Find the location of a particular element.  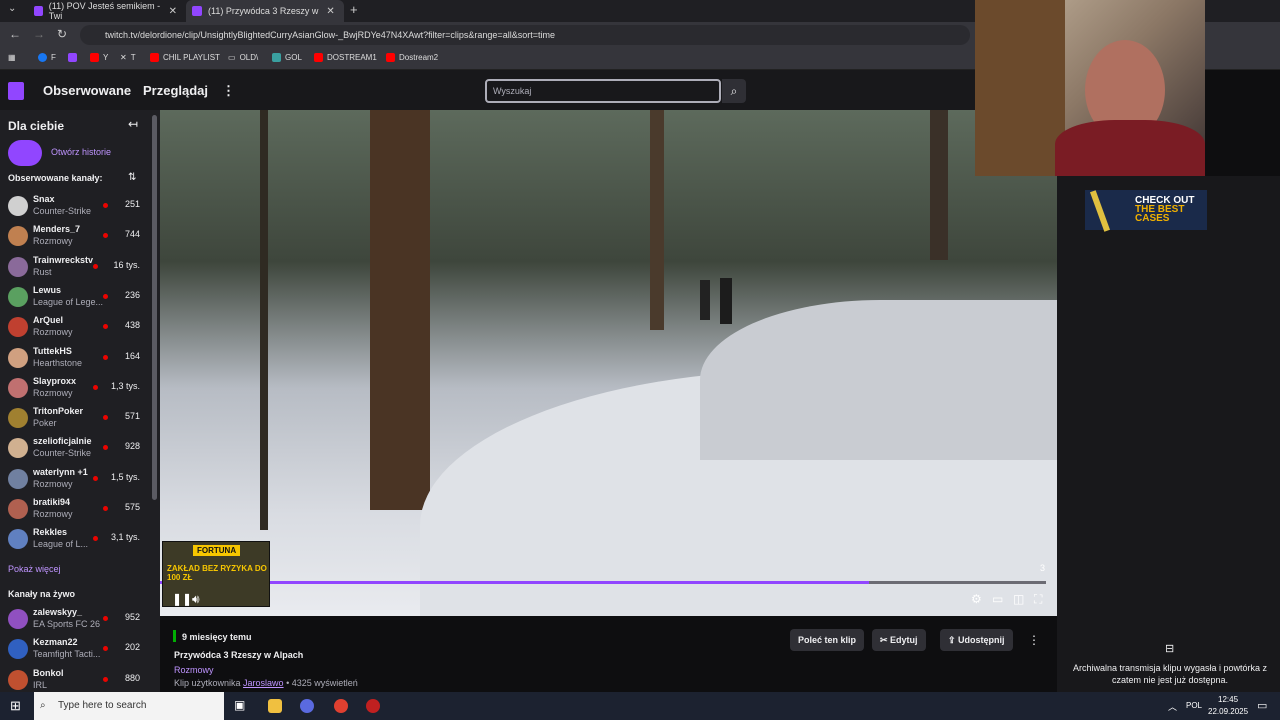

bookmark-dostream1: DOSTREAM1 is located at coordinates (345, 57).